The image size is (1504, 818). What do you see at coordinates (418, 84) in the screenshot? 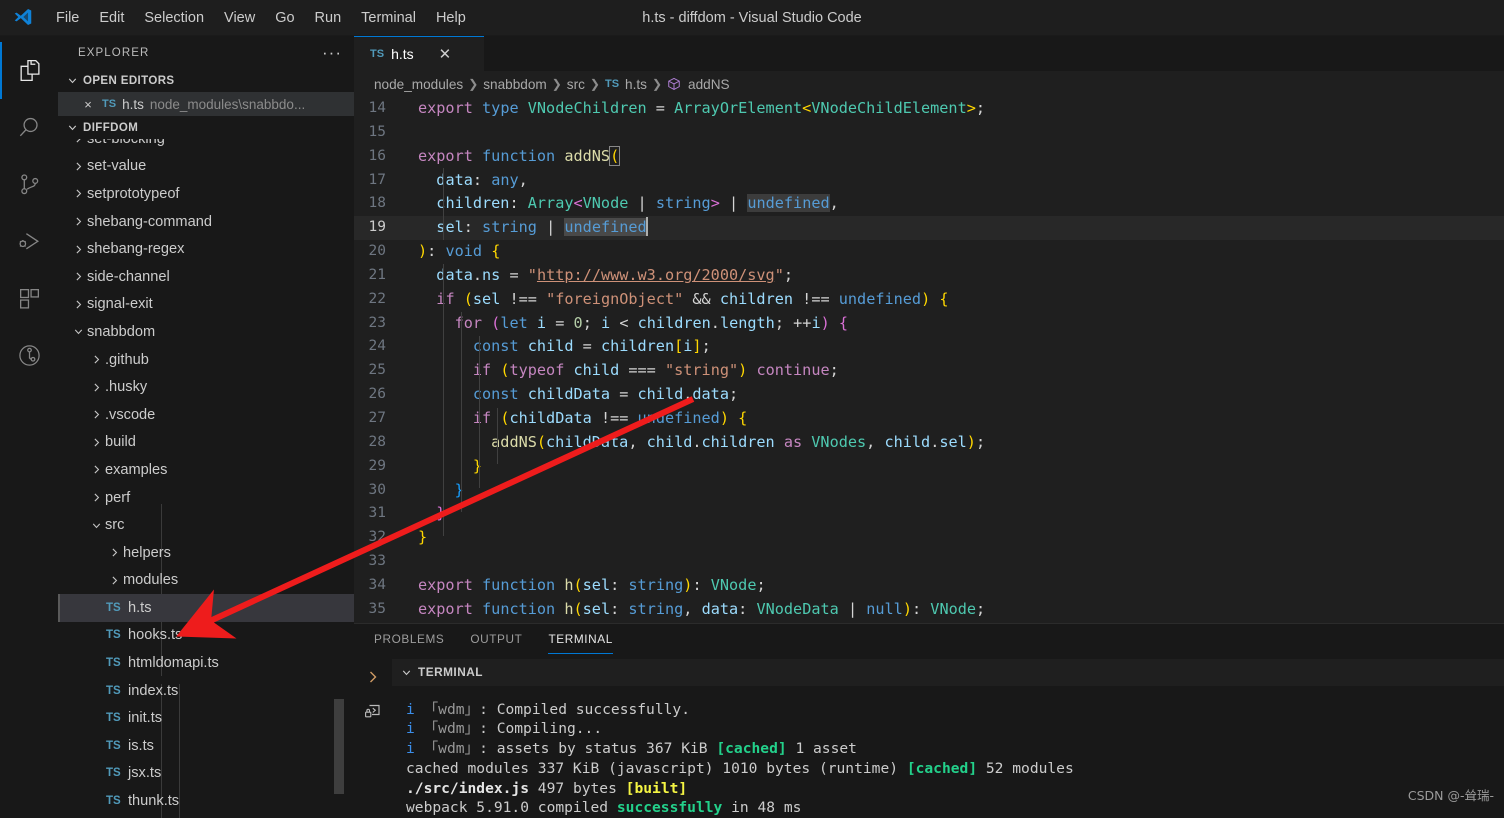
I see `breadcrumb-item-node-modules: node_modules` at bounding box center [418, 84].